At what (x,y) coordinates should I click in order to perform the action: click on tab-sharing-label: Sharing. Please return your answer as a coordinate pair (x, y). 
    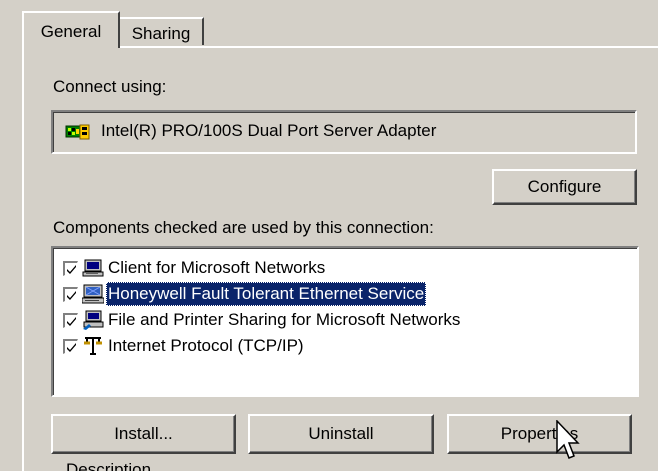
    Looking at the image, I should click on (161, 33).